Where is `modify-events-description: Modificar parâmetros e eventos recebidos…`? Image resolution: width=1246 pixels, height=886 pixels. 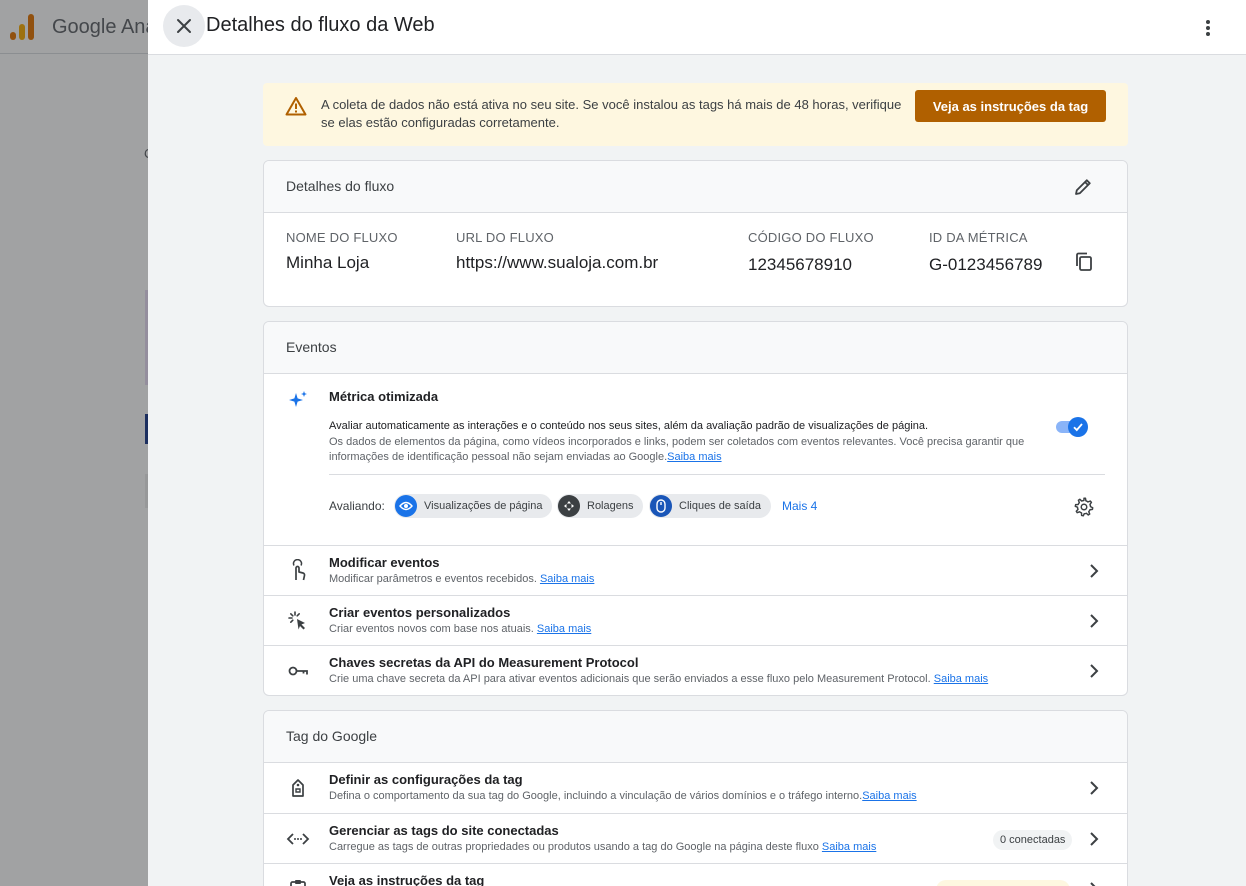 modify-events-description: Modificar parâmetros e eventos recebidos… is located at coordinates (433, 579).